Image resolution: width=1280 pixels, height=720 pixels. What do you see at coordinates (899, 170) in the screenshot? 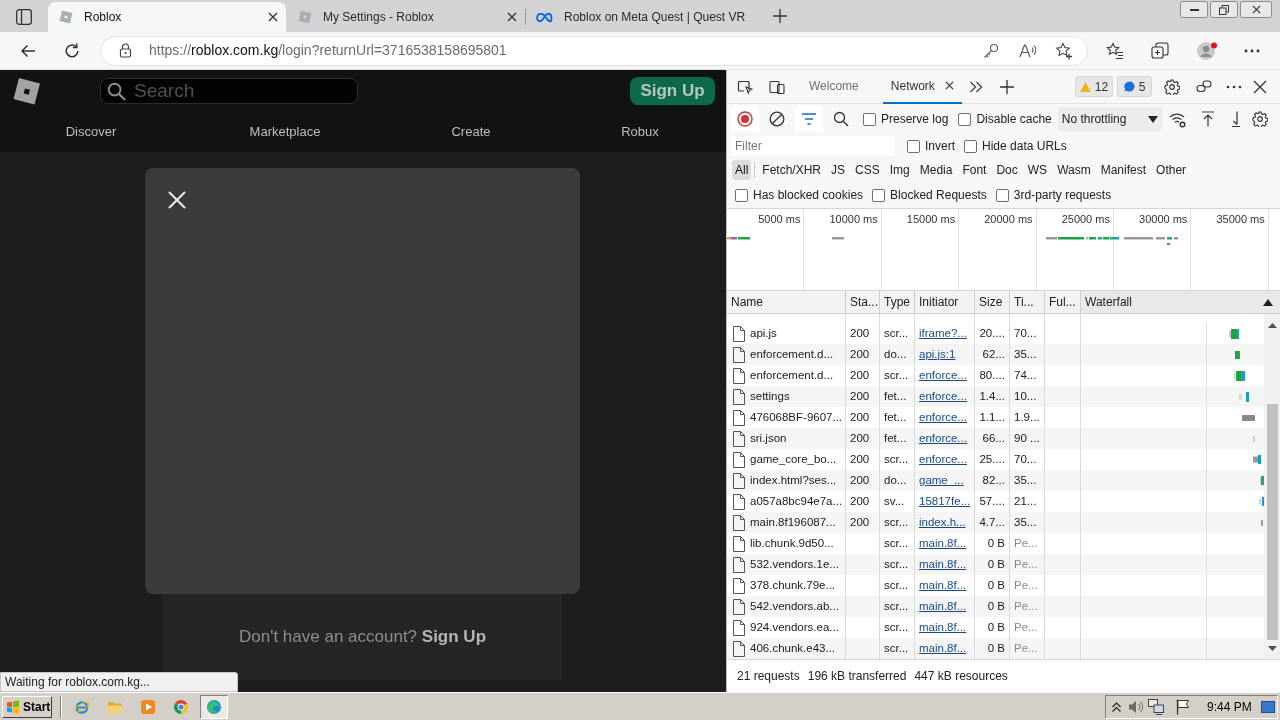
I see `type-filter-chip: Img` at bounding box center [899, 170].